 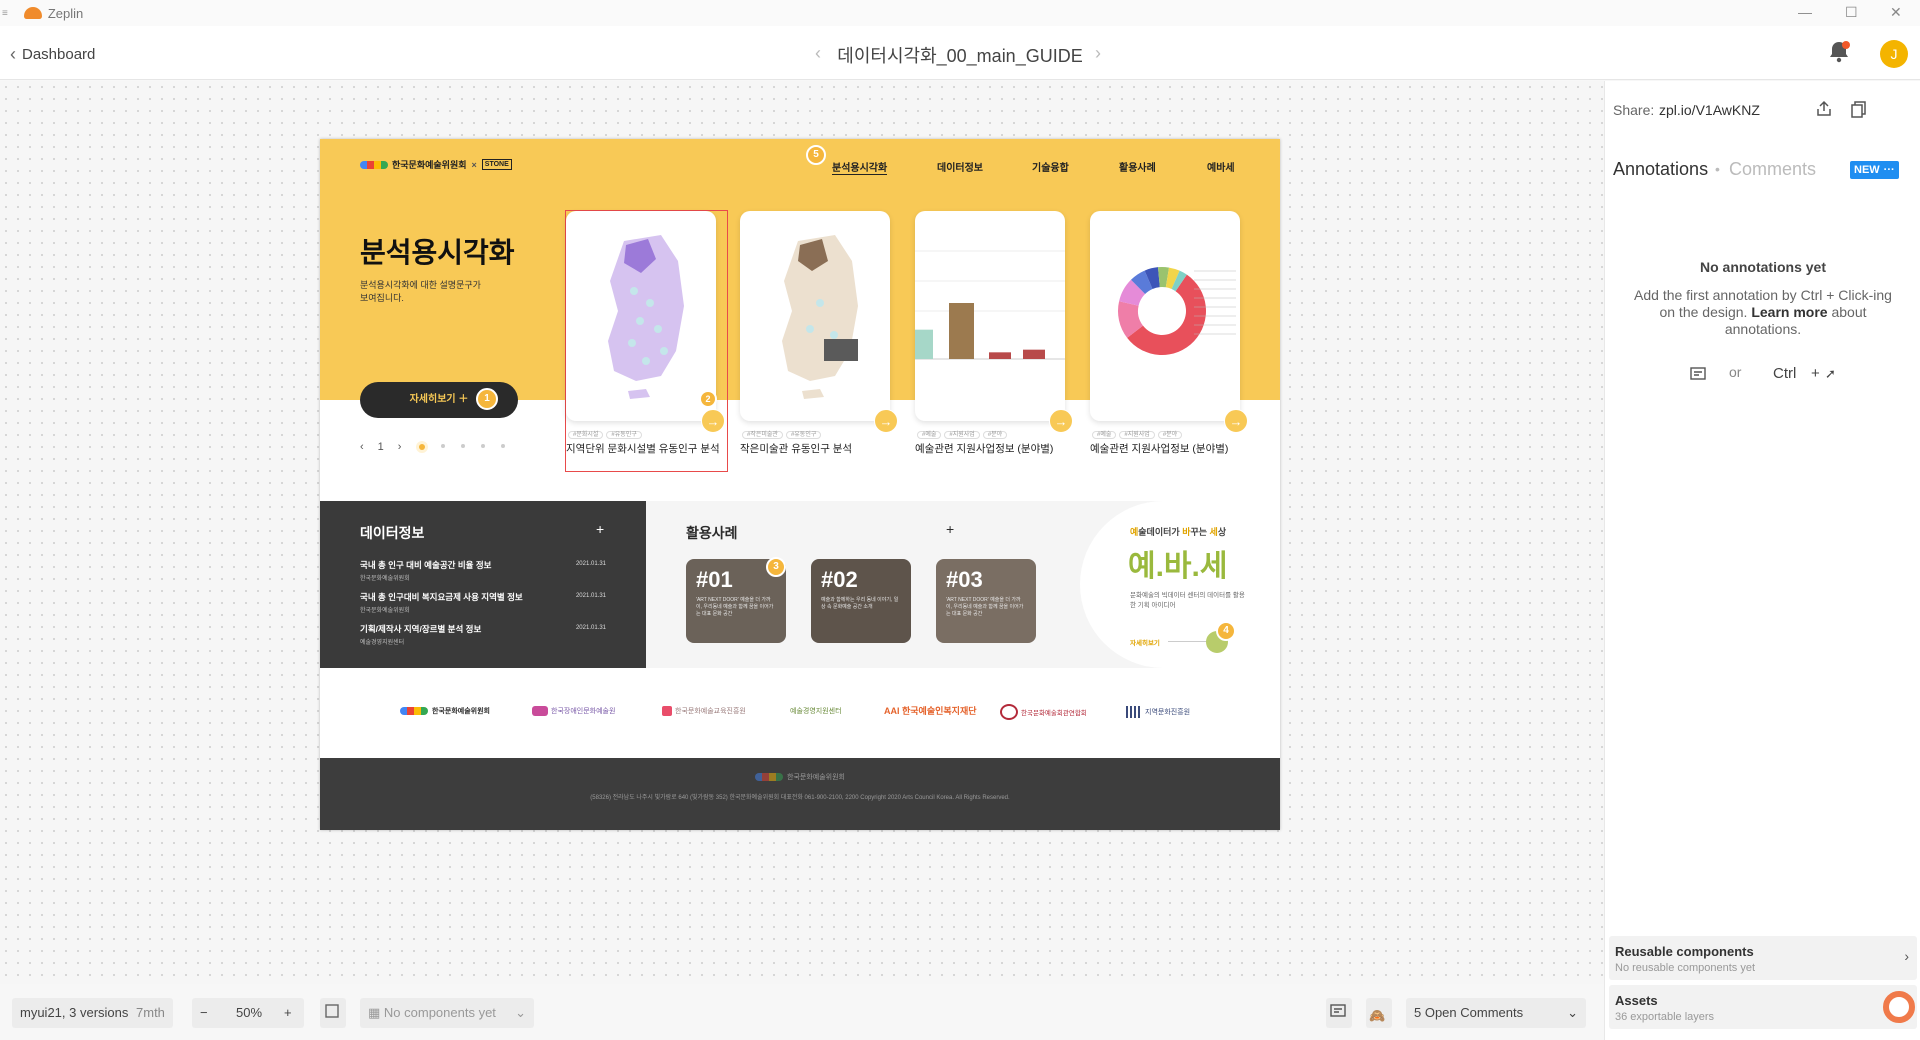 I want to click on site-logo: 한국문화예술위원회 × STONE, so click(x=436, y=164).